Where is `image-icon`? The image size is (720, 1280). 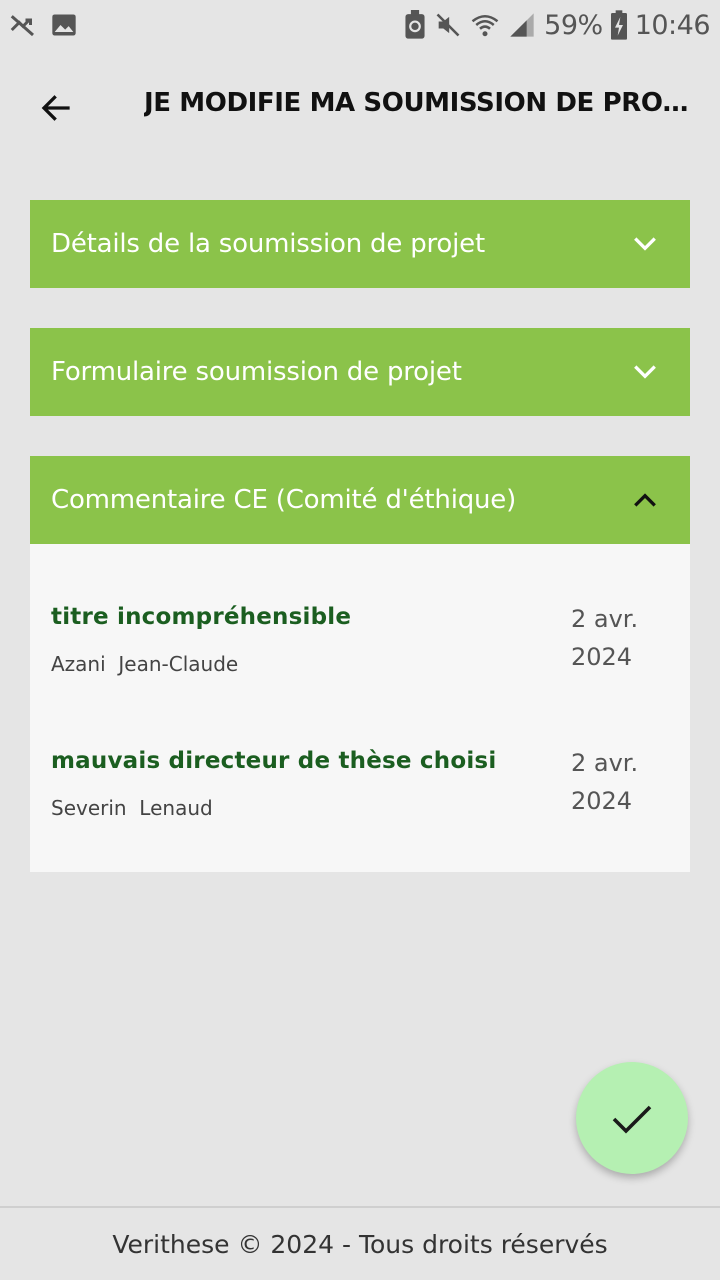
image-icon is located at coordinates (64, 25).